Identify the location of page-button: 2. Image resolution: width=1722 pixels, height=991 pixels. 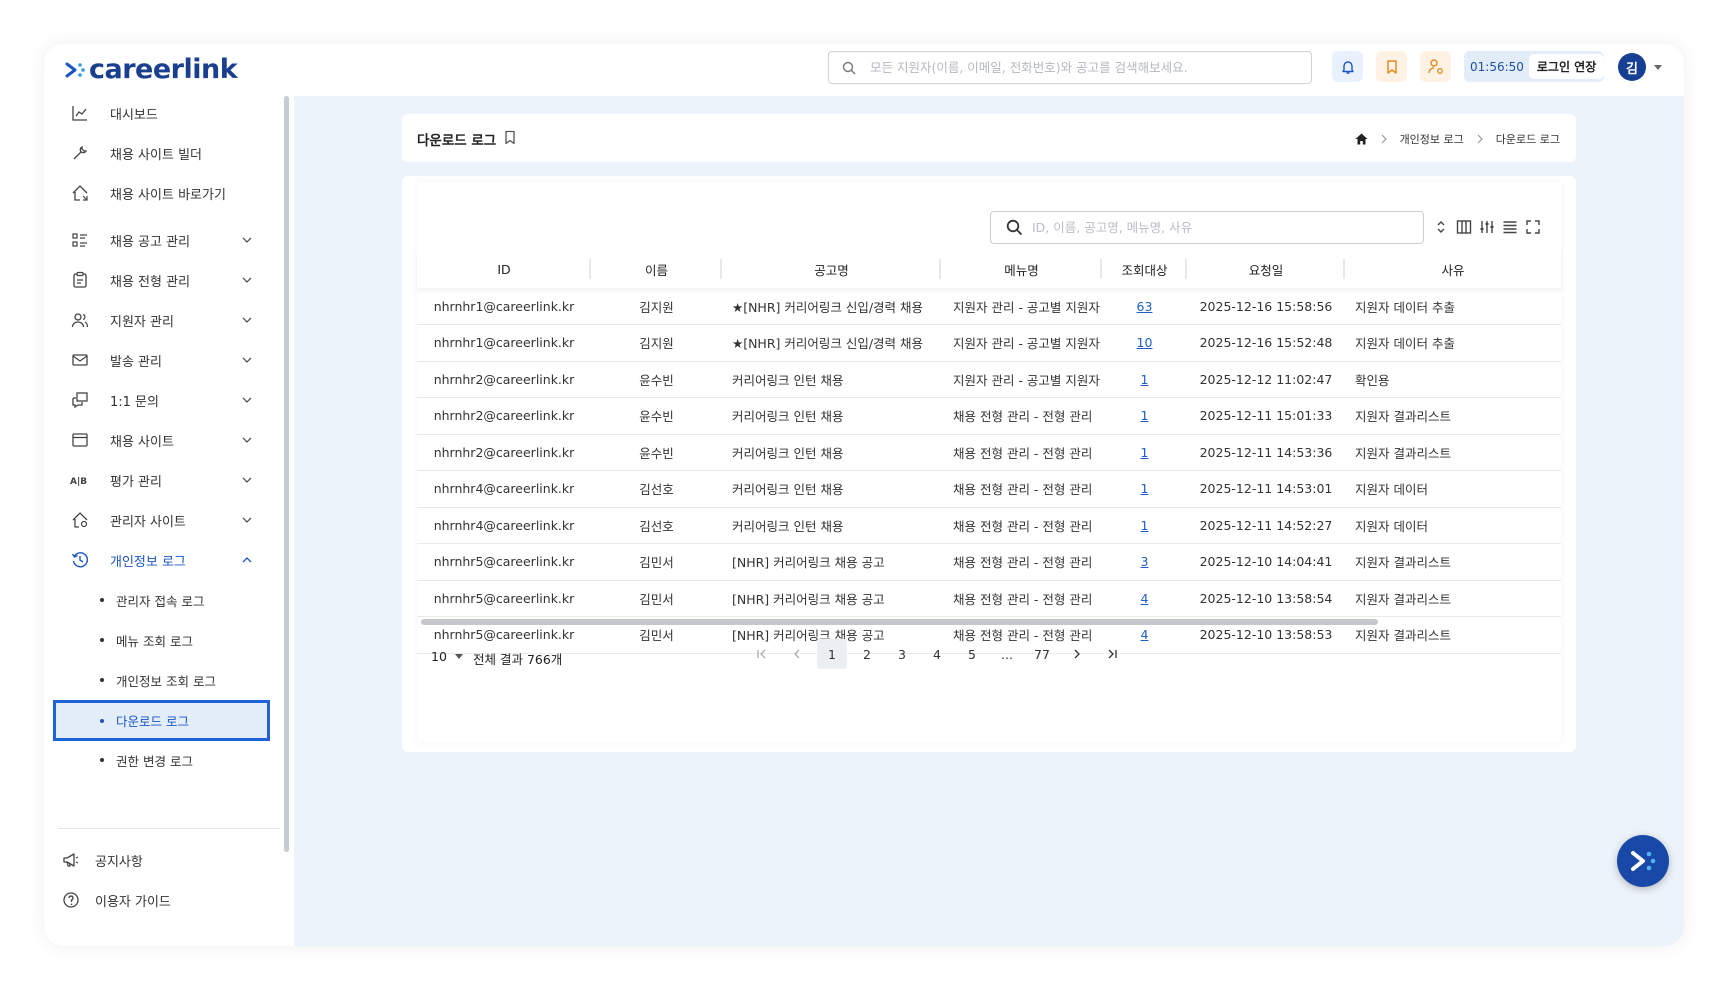
(867, 654).